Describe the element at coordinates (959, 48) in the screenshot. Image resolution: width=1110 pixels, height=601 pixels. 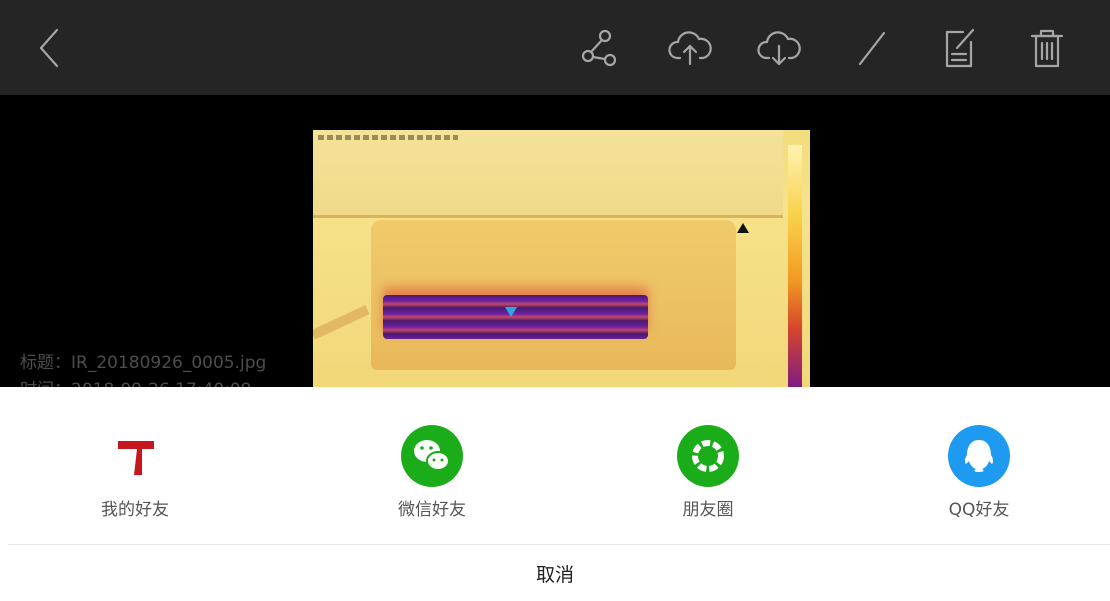
I see `note-edit-icon` at that location.